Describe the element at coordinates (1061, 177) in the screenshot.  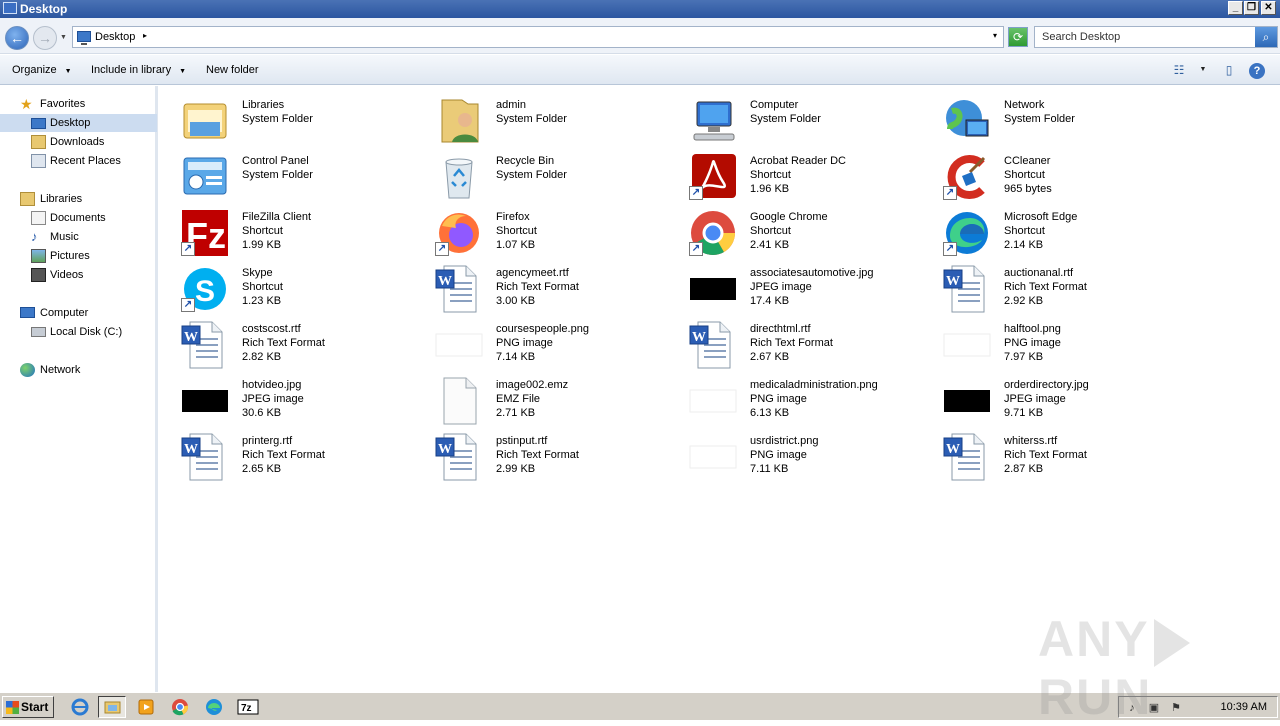
I see `file-item: ↗ CCleaner Shortcut 965 bytes` at that location.